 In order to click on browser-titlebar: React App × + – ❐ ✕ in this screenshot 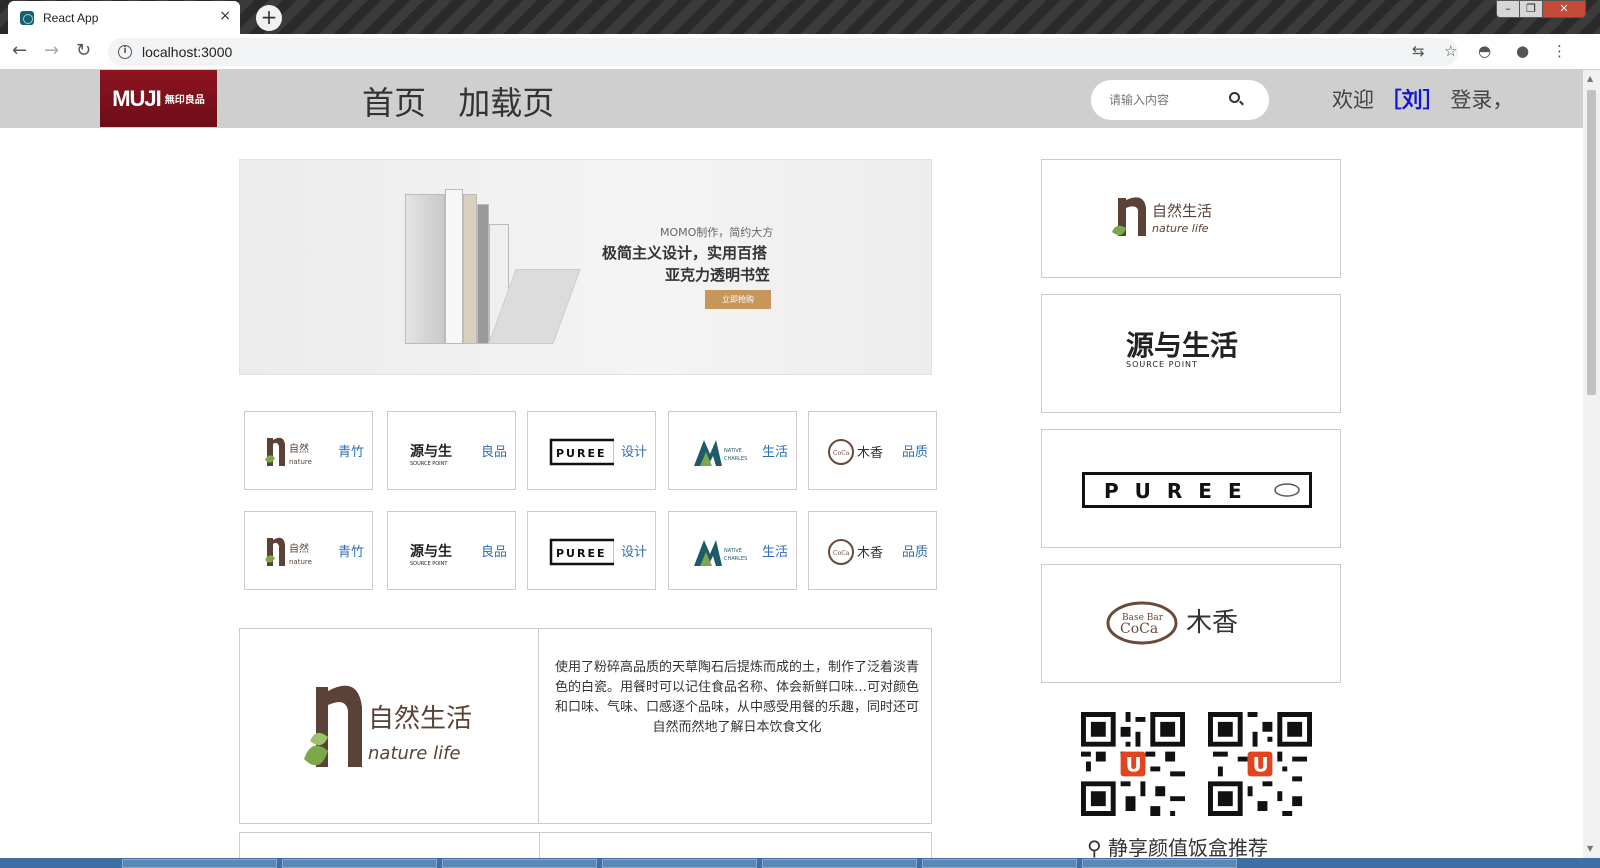, I will do `click(800, 17)`.